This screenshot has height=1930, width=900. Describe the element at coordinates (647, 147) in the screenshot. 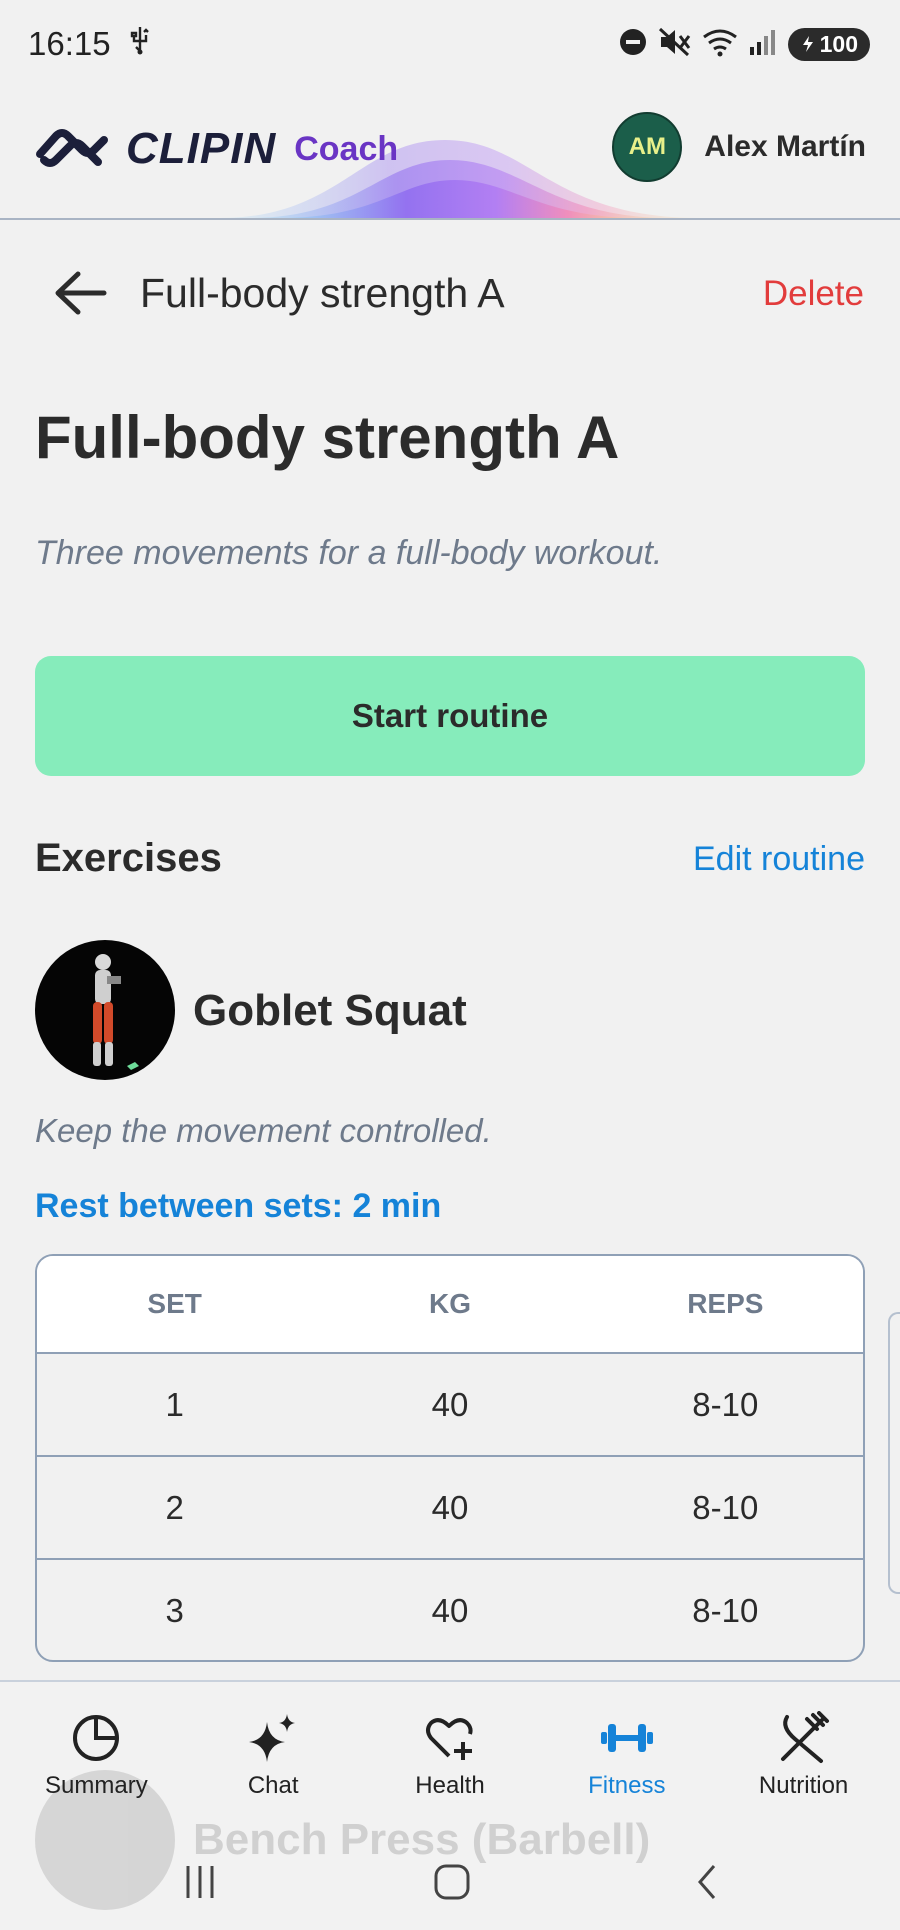

I see `avatar: AM` at that location.